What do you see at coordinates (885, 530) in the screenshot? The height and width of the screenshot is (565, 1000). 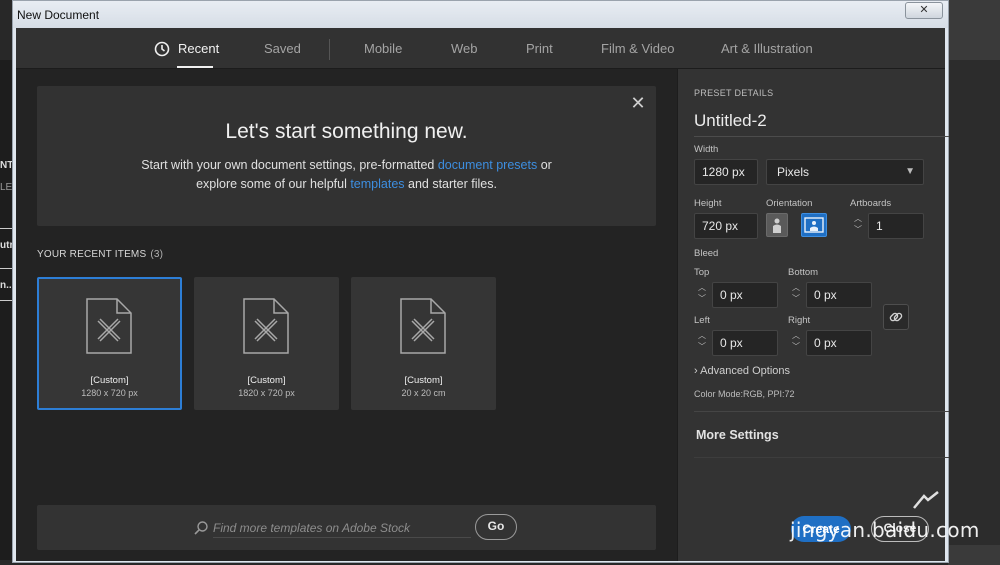 I see `watermark-text: jingyan.baidu.com` at bounding box center [885, 530].